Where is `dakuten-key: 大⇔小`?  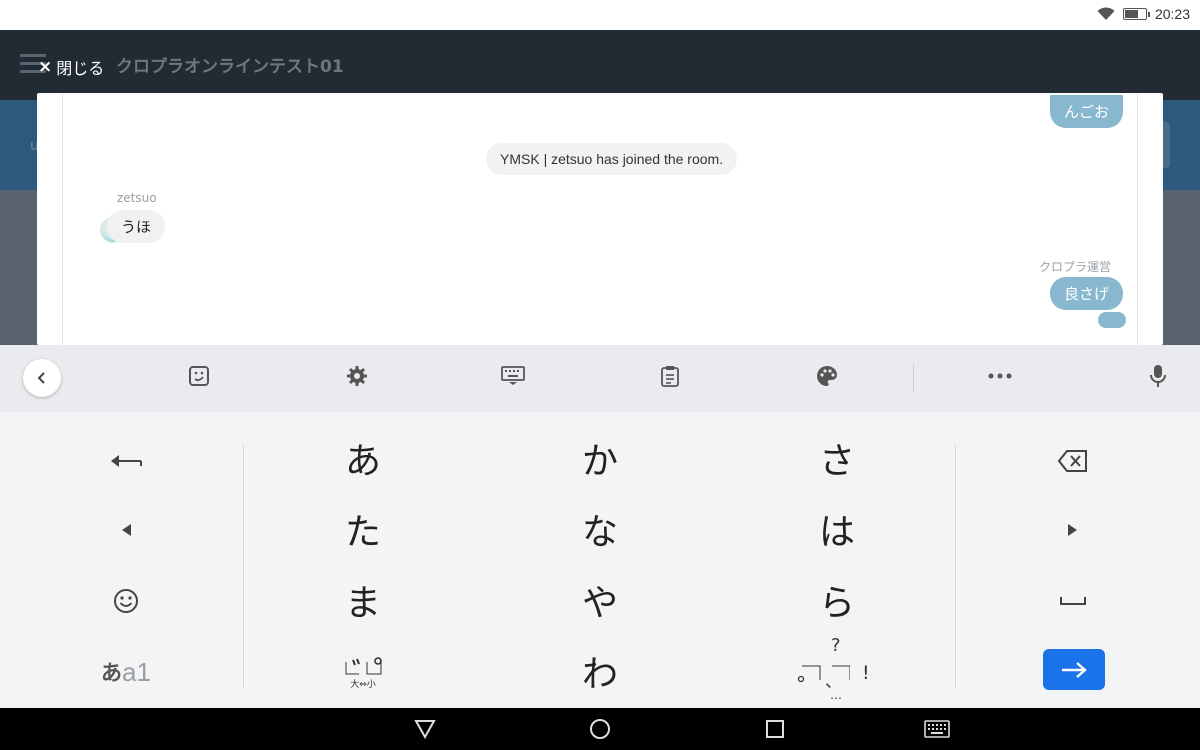 dakuten-key: 大⇔小 is located at coordinates (363, 673).